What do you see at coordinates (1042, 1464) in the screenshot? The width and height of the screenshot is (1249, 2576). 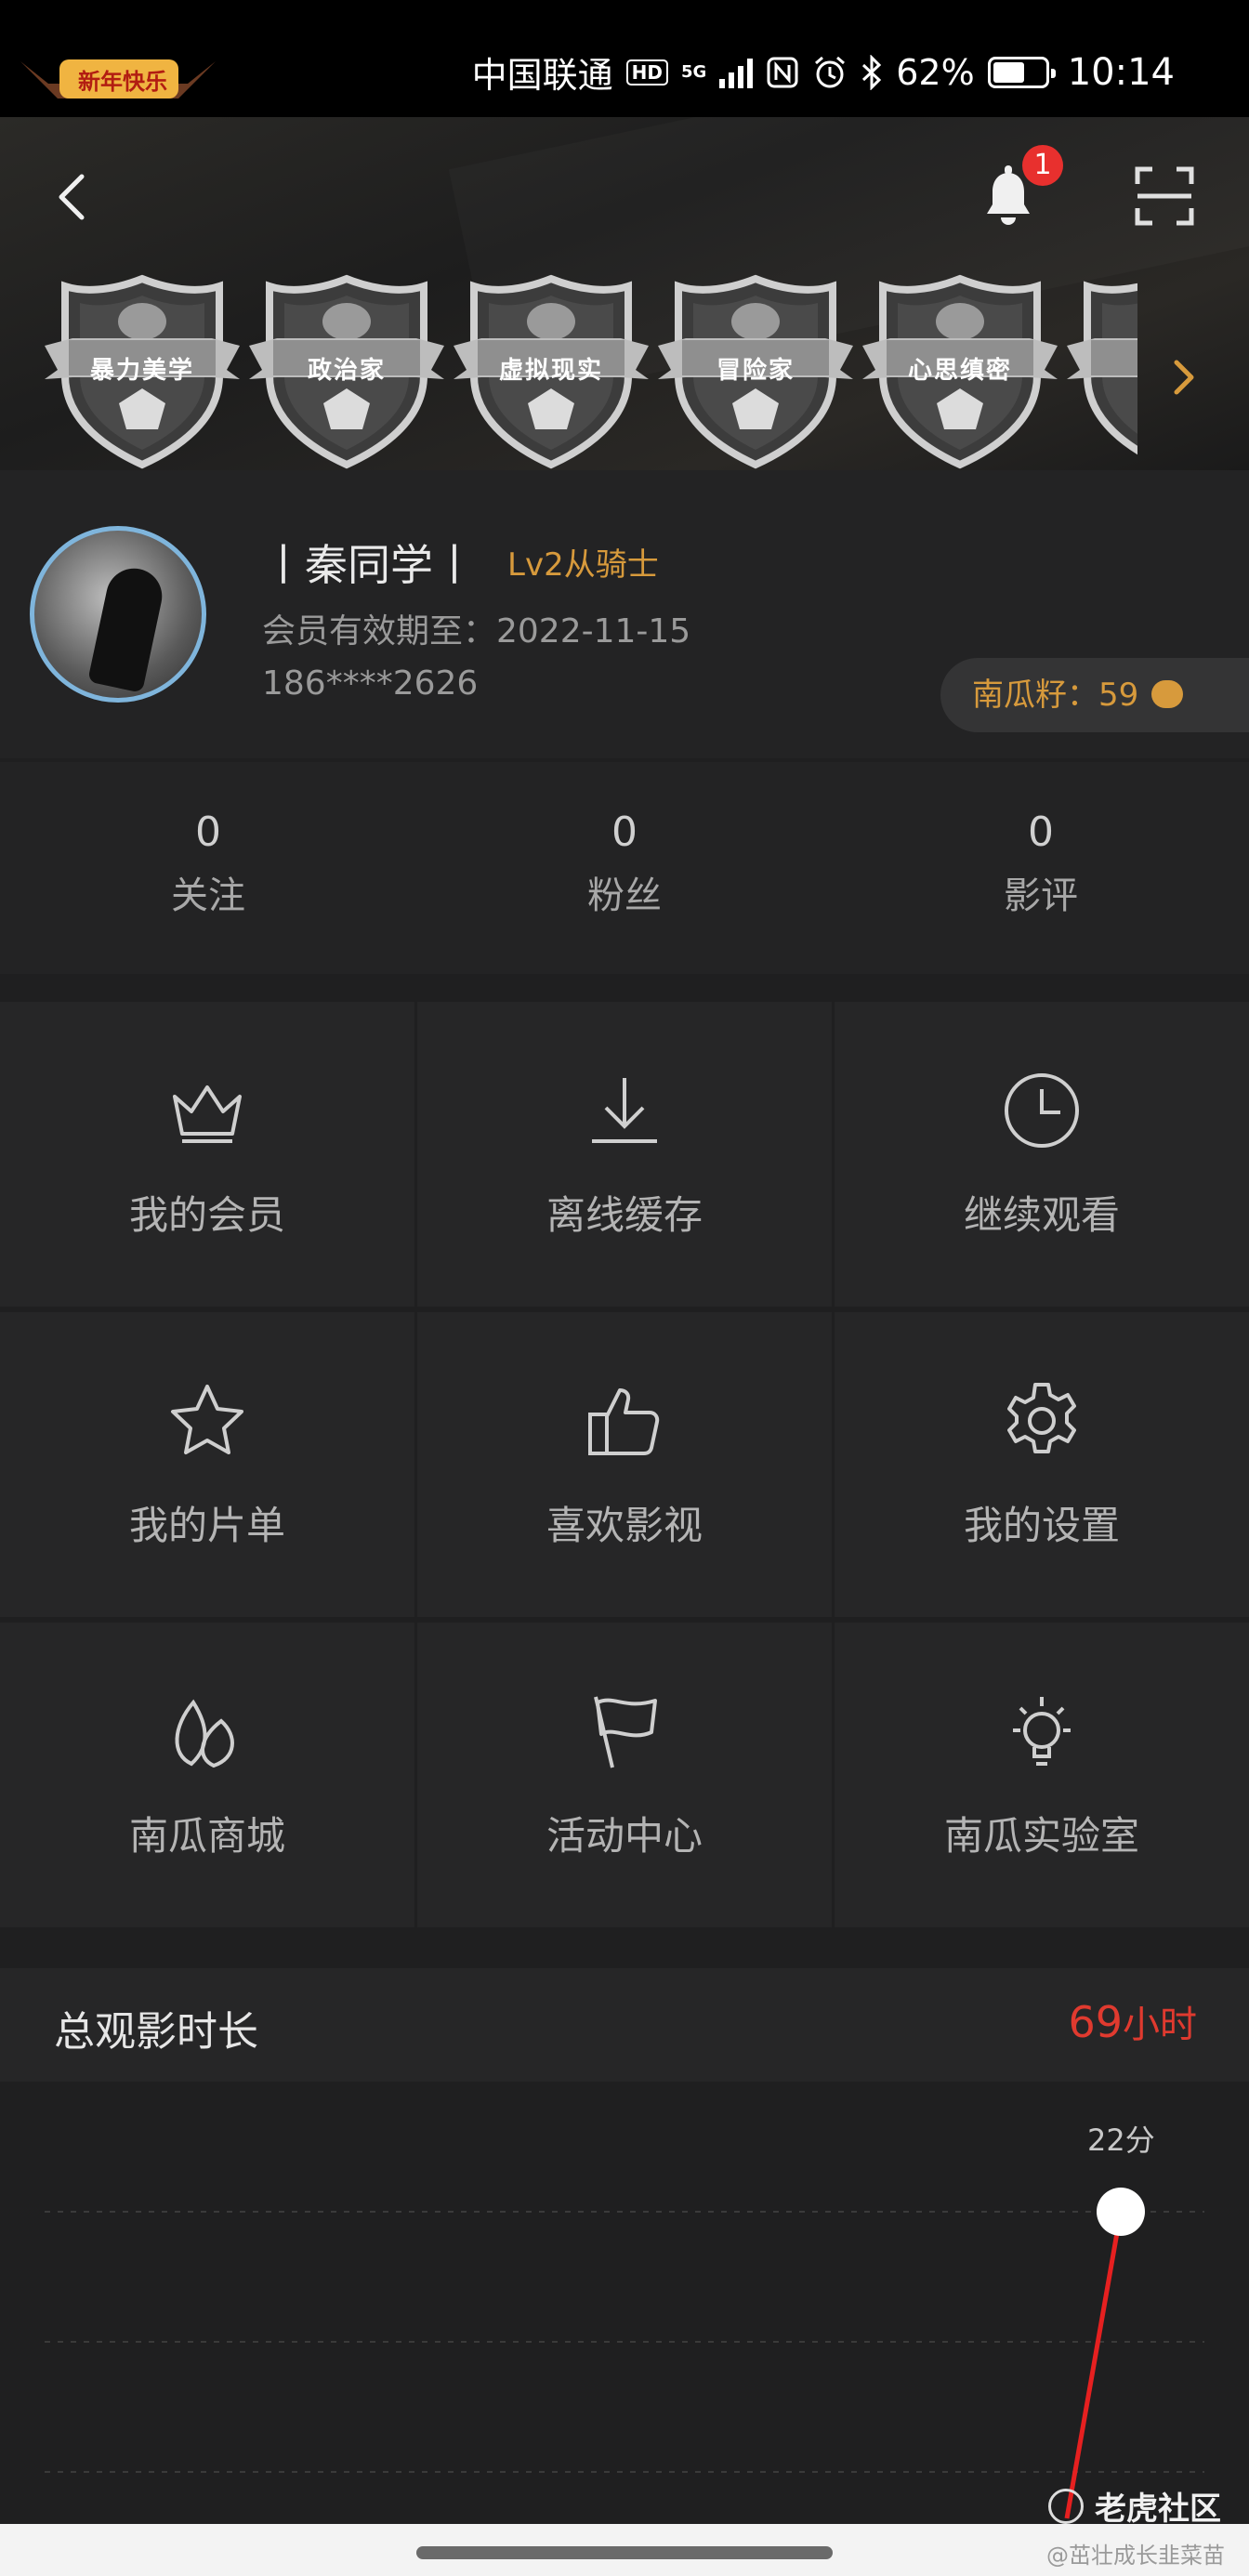 I see `menu-settings: 我的设置` at bounding box center [1042, 1464].